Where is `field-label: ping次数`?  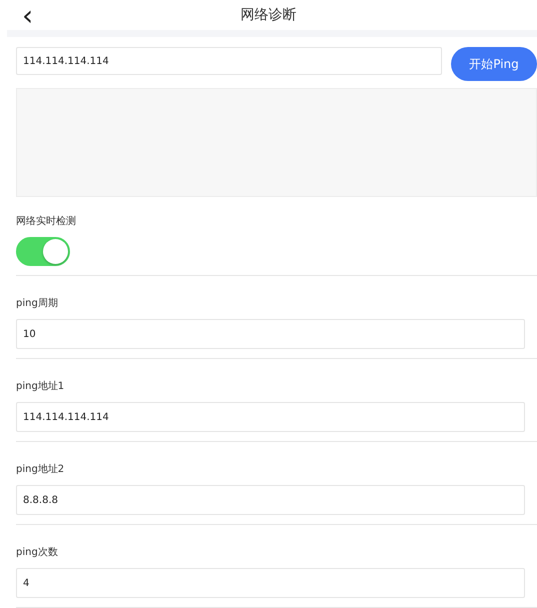
field-label: ping次数 is located at coordinates (37, 552).